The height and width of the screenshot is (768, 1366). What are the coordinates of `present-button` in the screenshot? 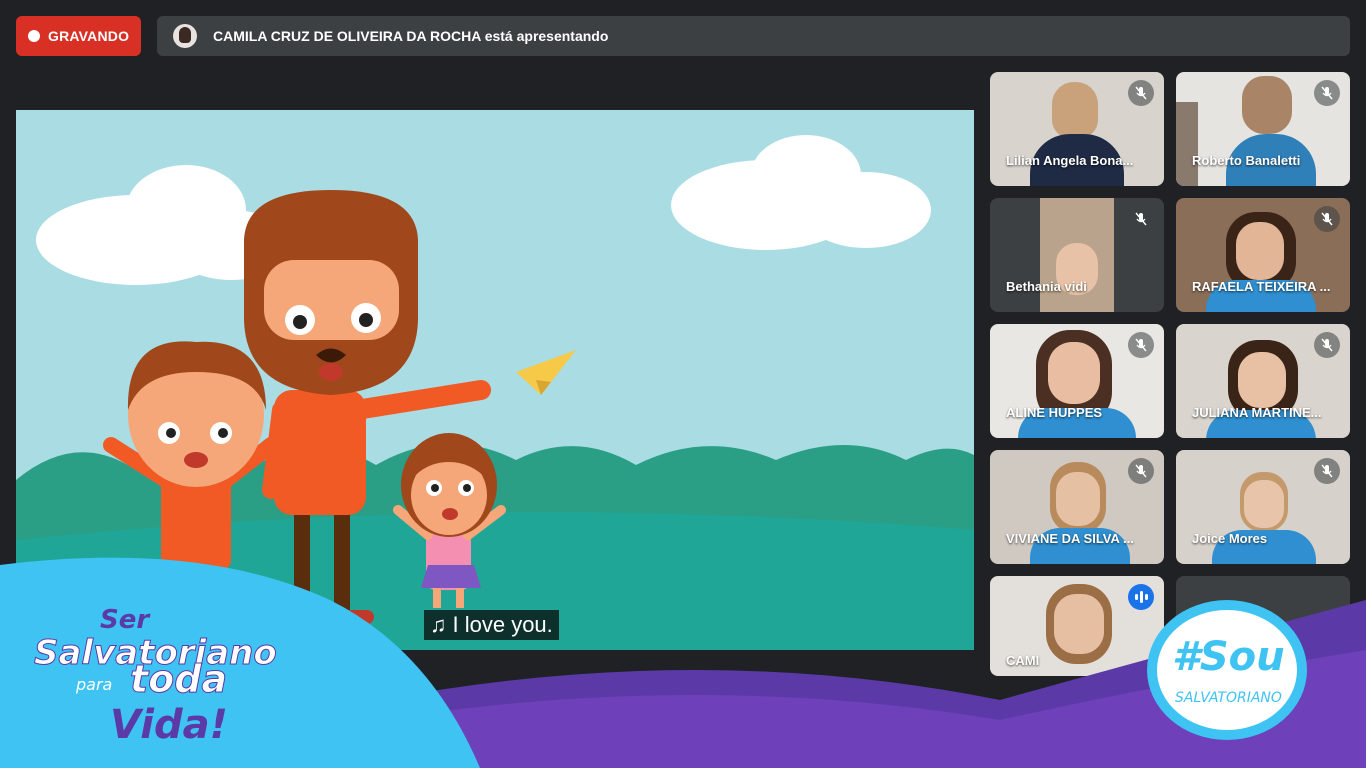 It's located at (696, 727).